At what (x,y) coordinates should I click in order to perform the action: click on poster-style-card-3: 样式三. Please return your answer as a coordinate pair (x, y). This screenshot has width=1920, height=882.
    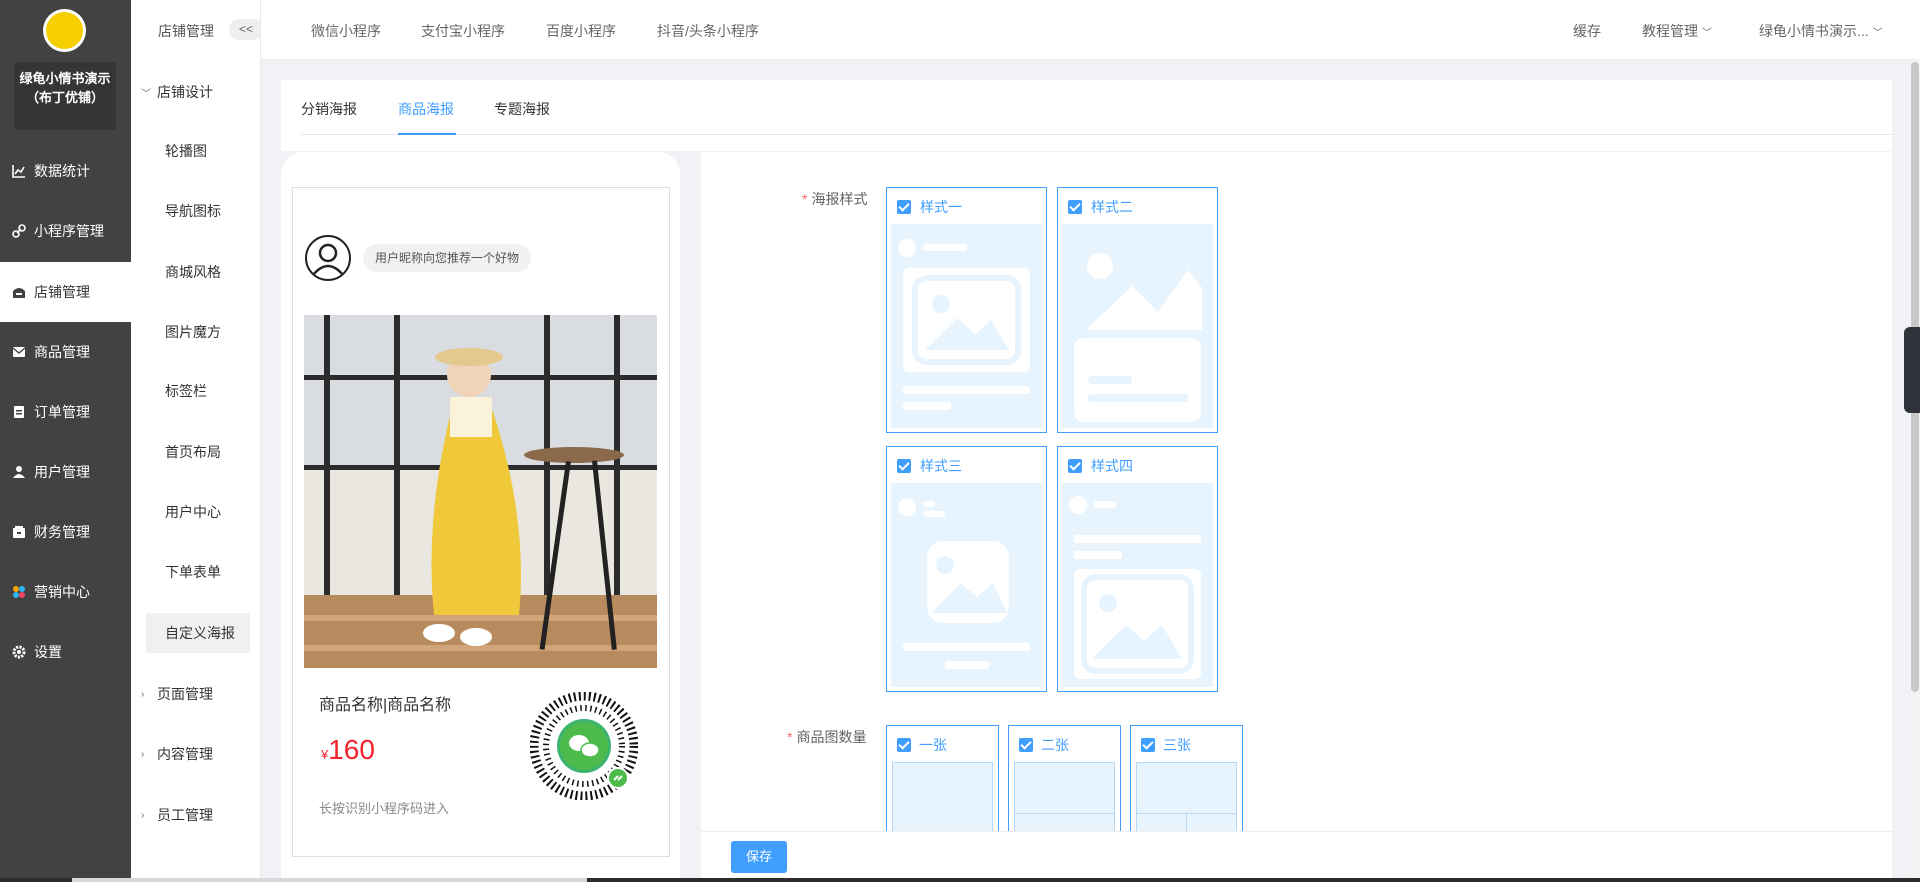
    Looking at the image, I should click on (966, 569).